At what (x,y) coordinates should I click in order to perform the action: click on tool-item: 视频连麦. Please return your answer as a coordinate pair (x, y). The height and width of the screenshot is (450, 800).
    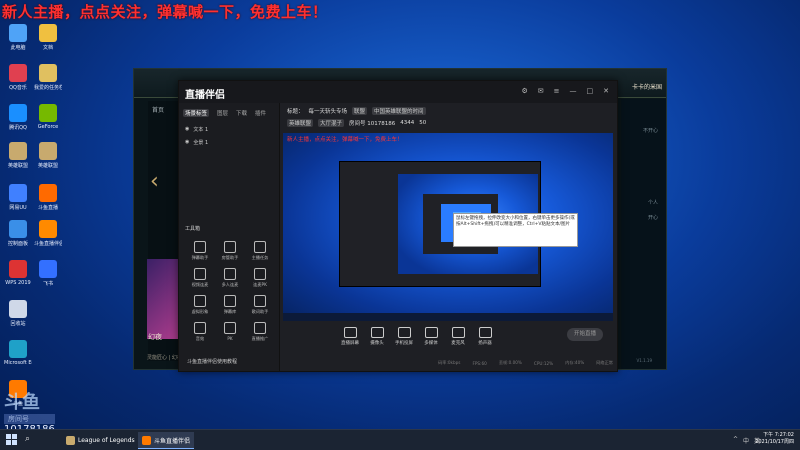
    Looking at the image, I should click on (200, 278).